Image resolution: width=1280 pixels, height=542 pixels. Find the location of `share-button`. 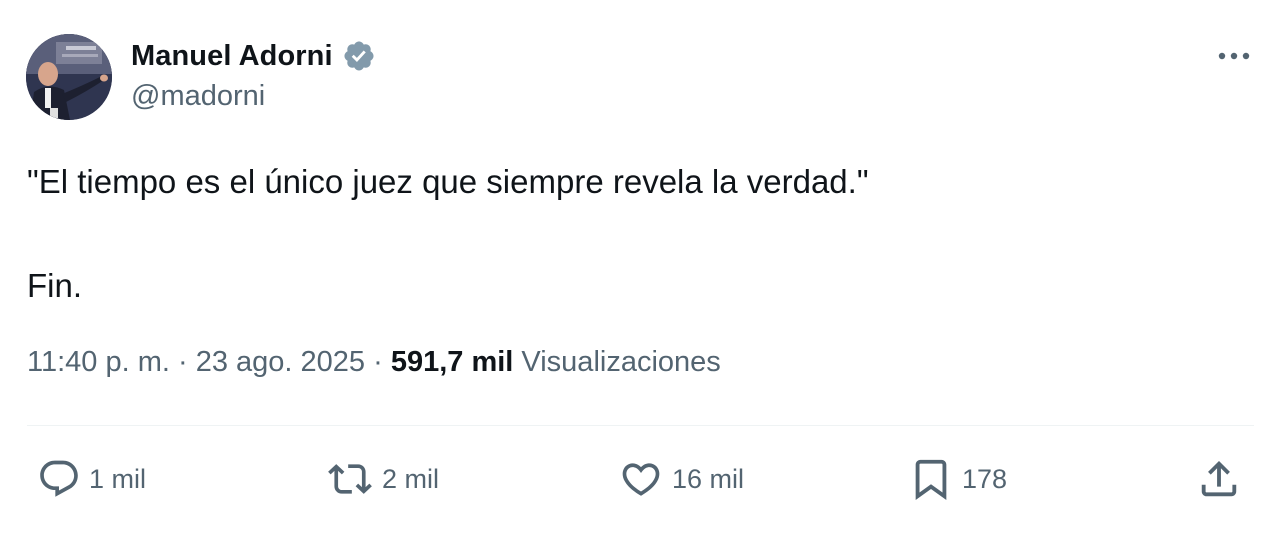

share-button is located at coordinates (1219, 479).